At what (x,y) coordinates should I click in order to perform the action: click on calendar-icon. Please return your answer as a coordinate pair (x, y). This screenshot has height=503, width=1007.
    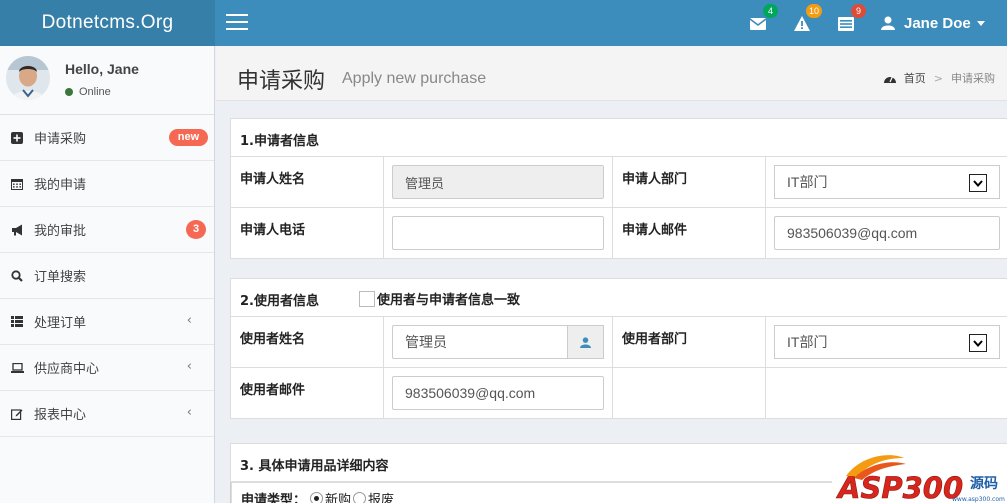
    Looking at the image, I should click on (17, 184).